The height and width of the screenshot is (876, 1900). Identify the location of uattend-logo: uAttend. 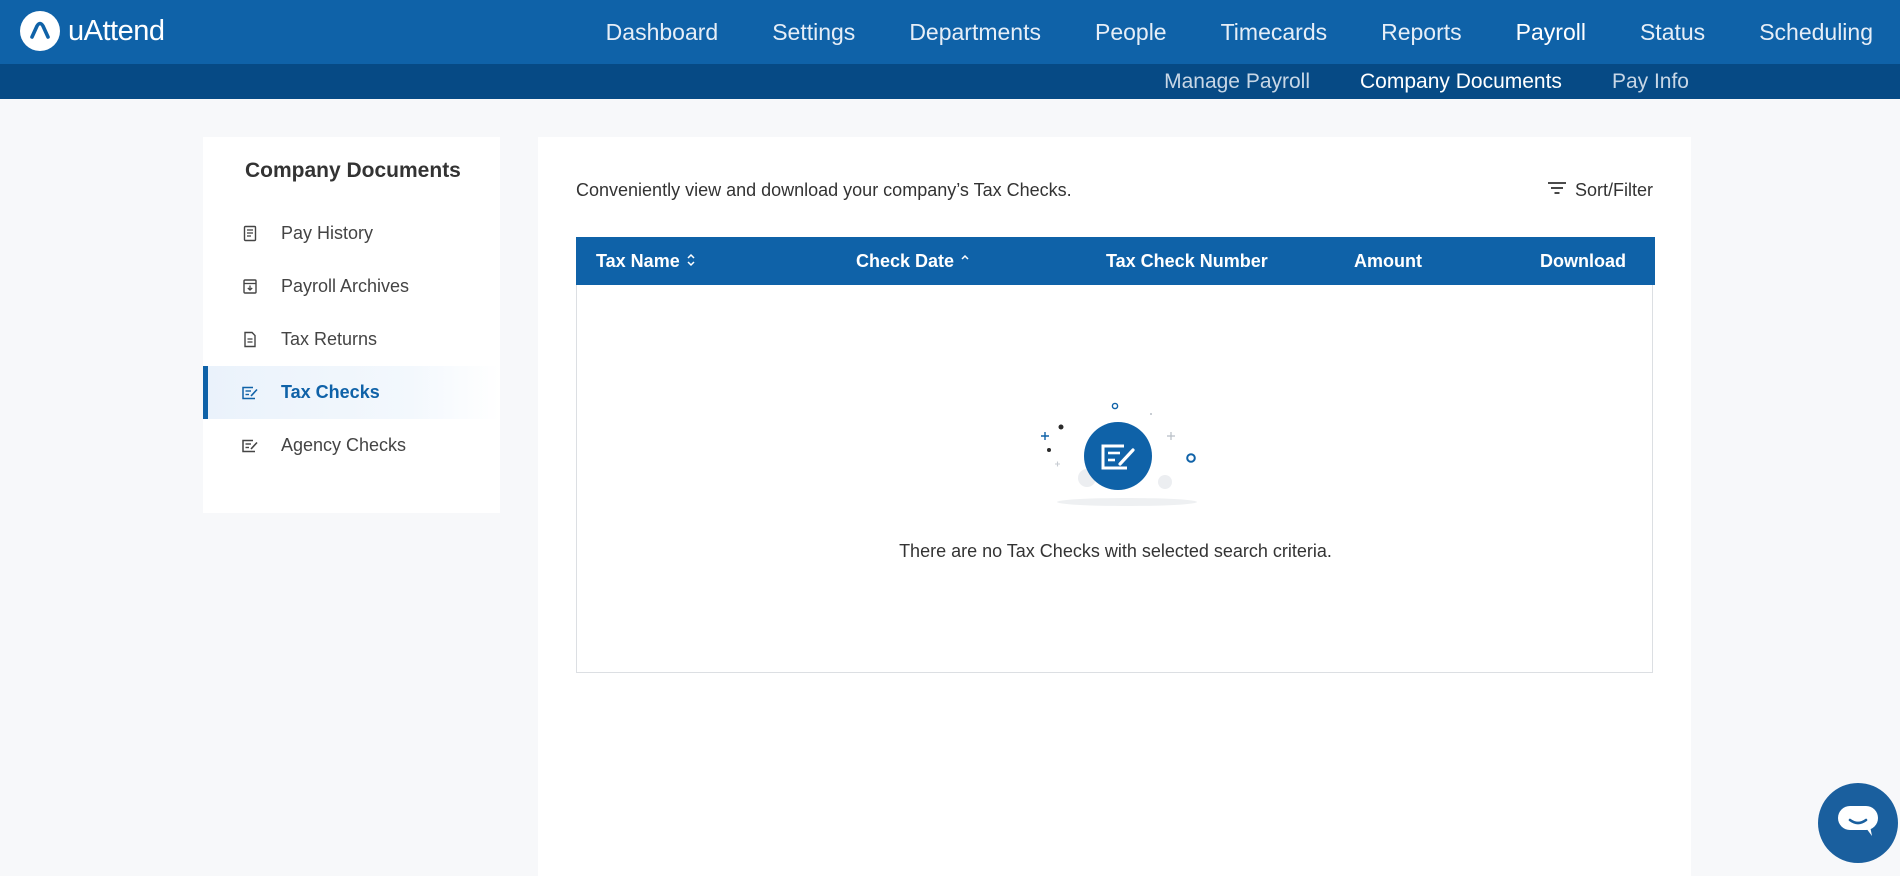
(92, 31).